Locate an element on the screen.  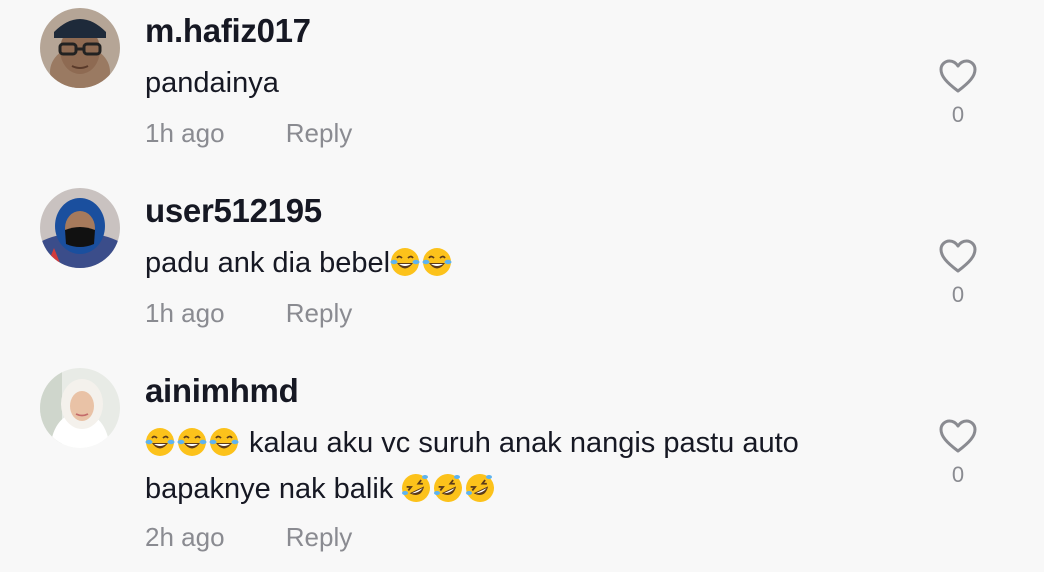
comment-timestamp: 2h ago is located at coordinates (185, 537).